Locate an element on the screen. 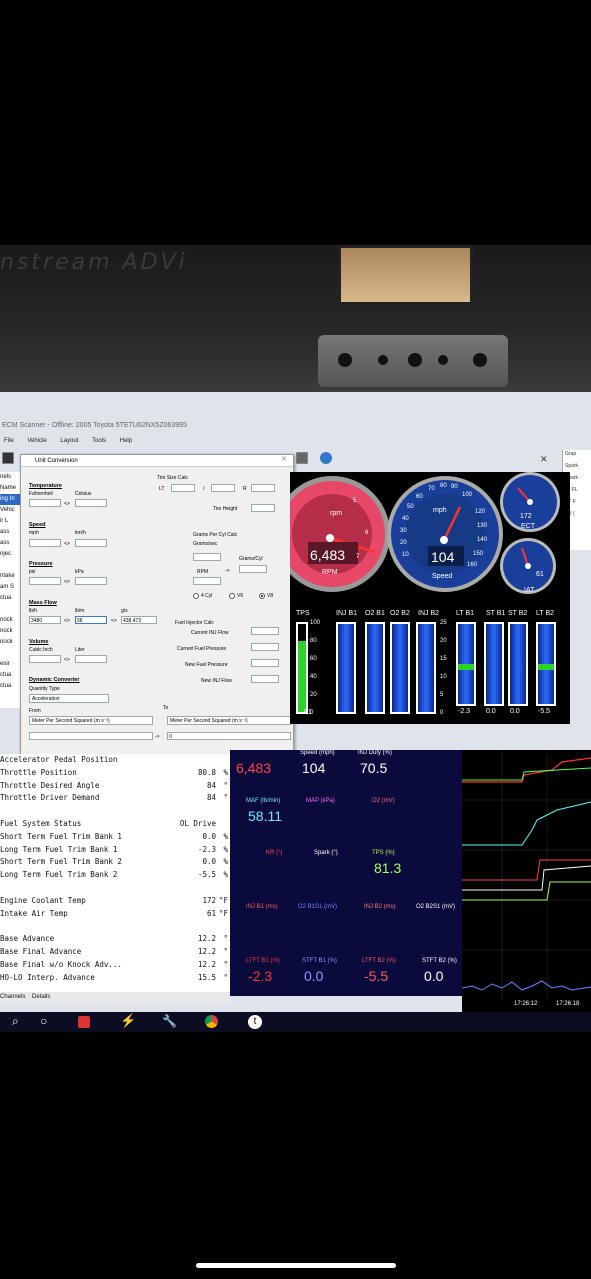 This screenshot has height=1279, width=591. channel-list-item: ing In is located at coordinates (11, 499).